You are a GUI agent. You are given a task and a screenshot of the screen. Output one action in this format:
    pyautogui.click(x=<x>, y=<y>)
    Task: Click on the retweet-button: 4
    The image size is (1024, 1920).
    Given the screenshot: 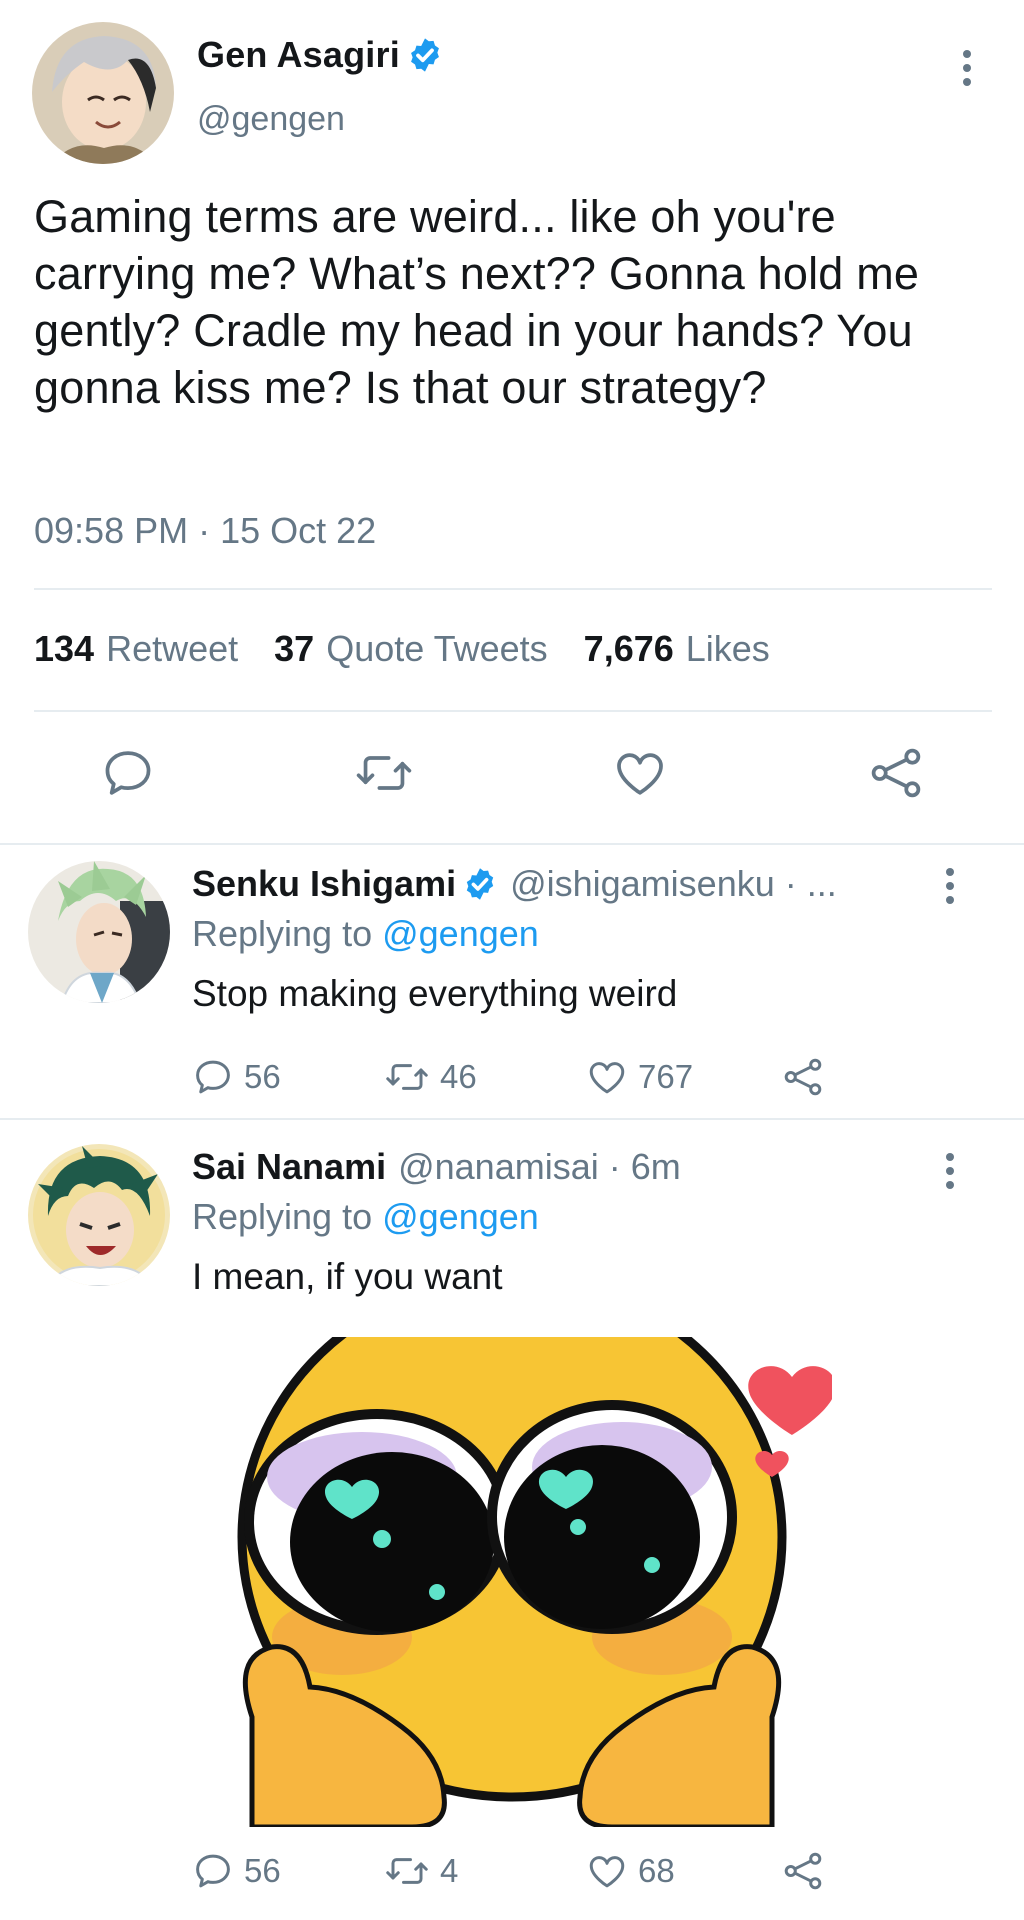 What is the action you would take?
    pyautogui.click(x=421, y=1871)
    